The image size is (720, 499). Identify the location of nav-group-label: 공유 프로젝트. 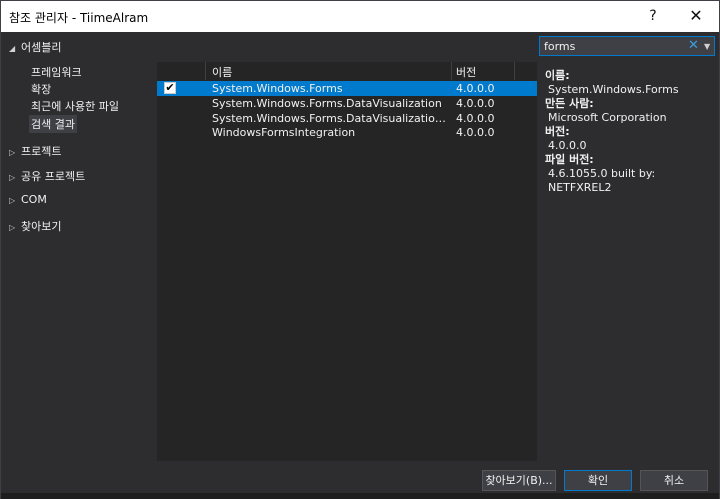
(53, 176).